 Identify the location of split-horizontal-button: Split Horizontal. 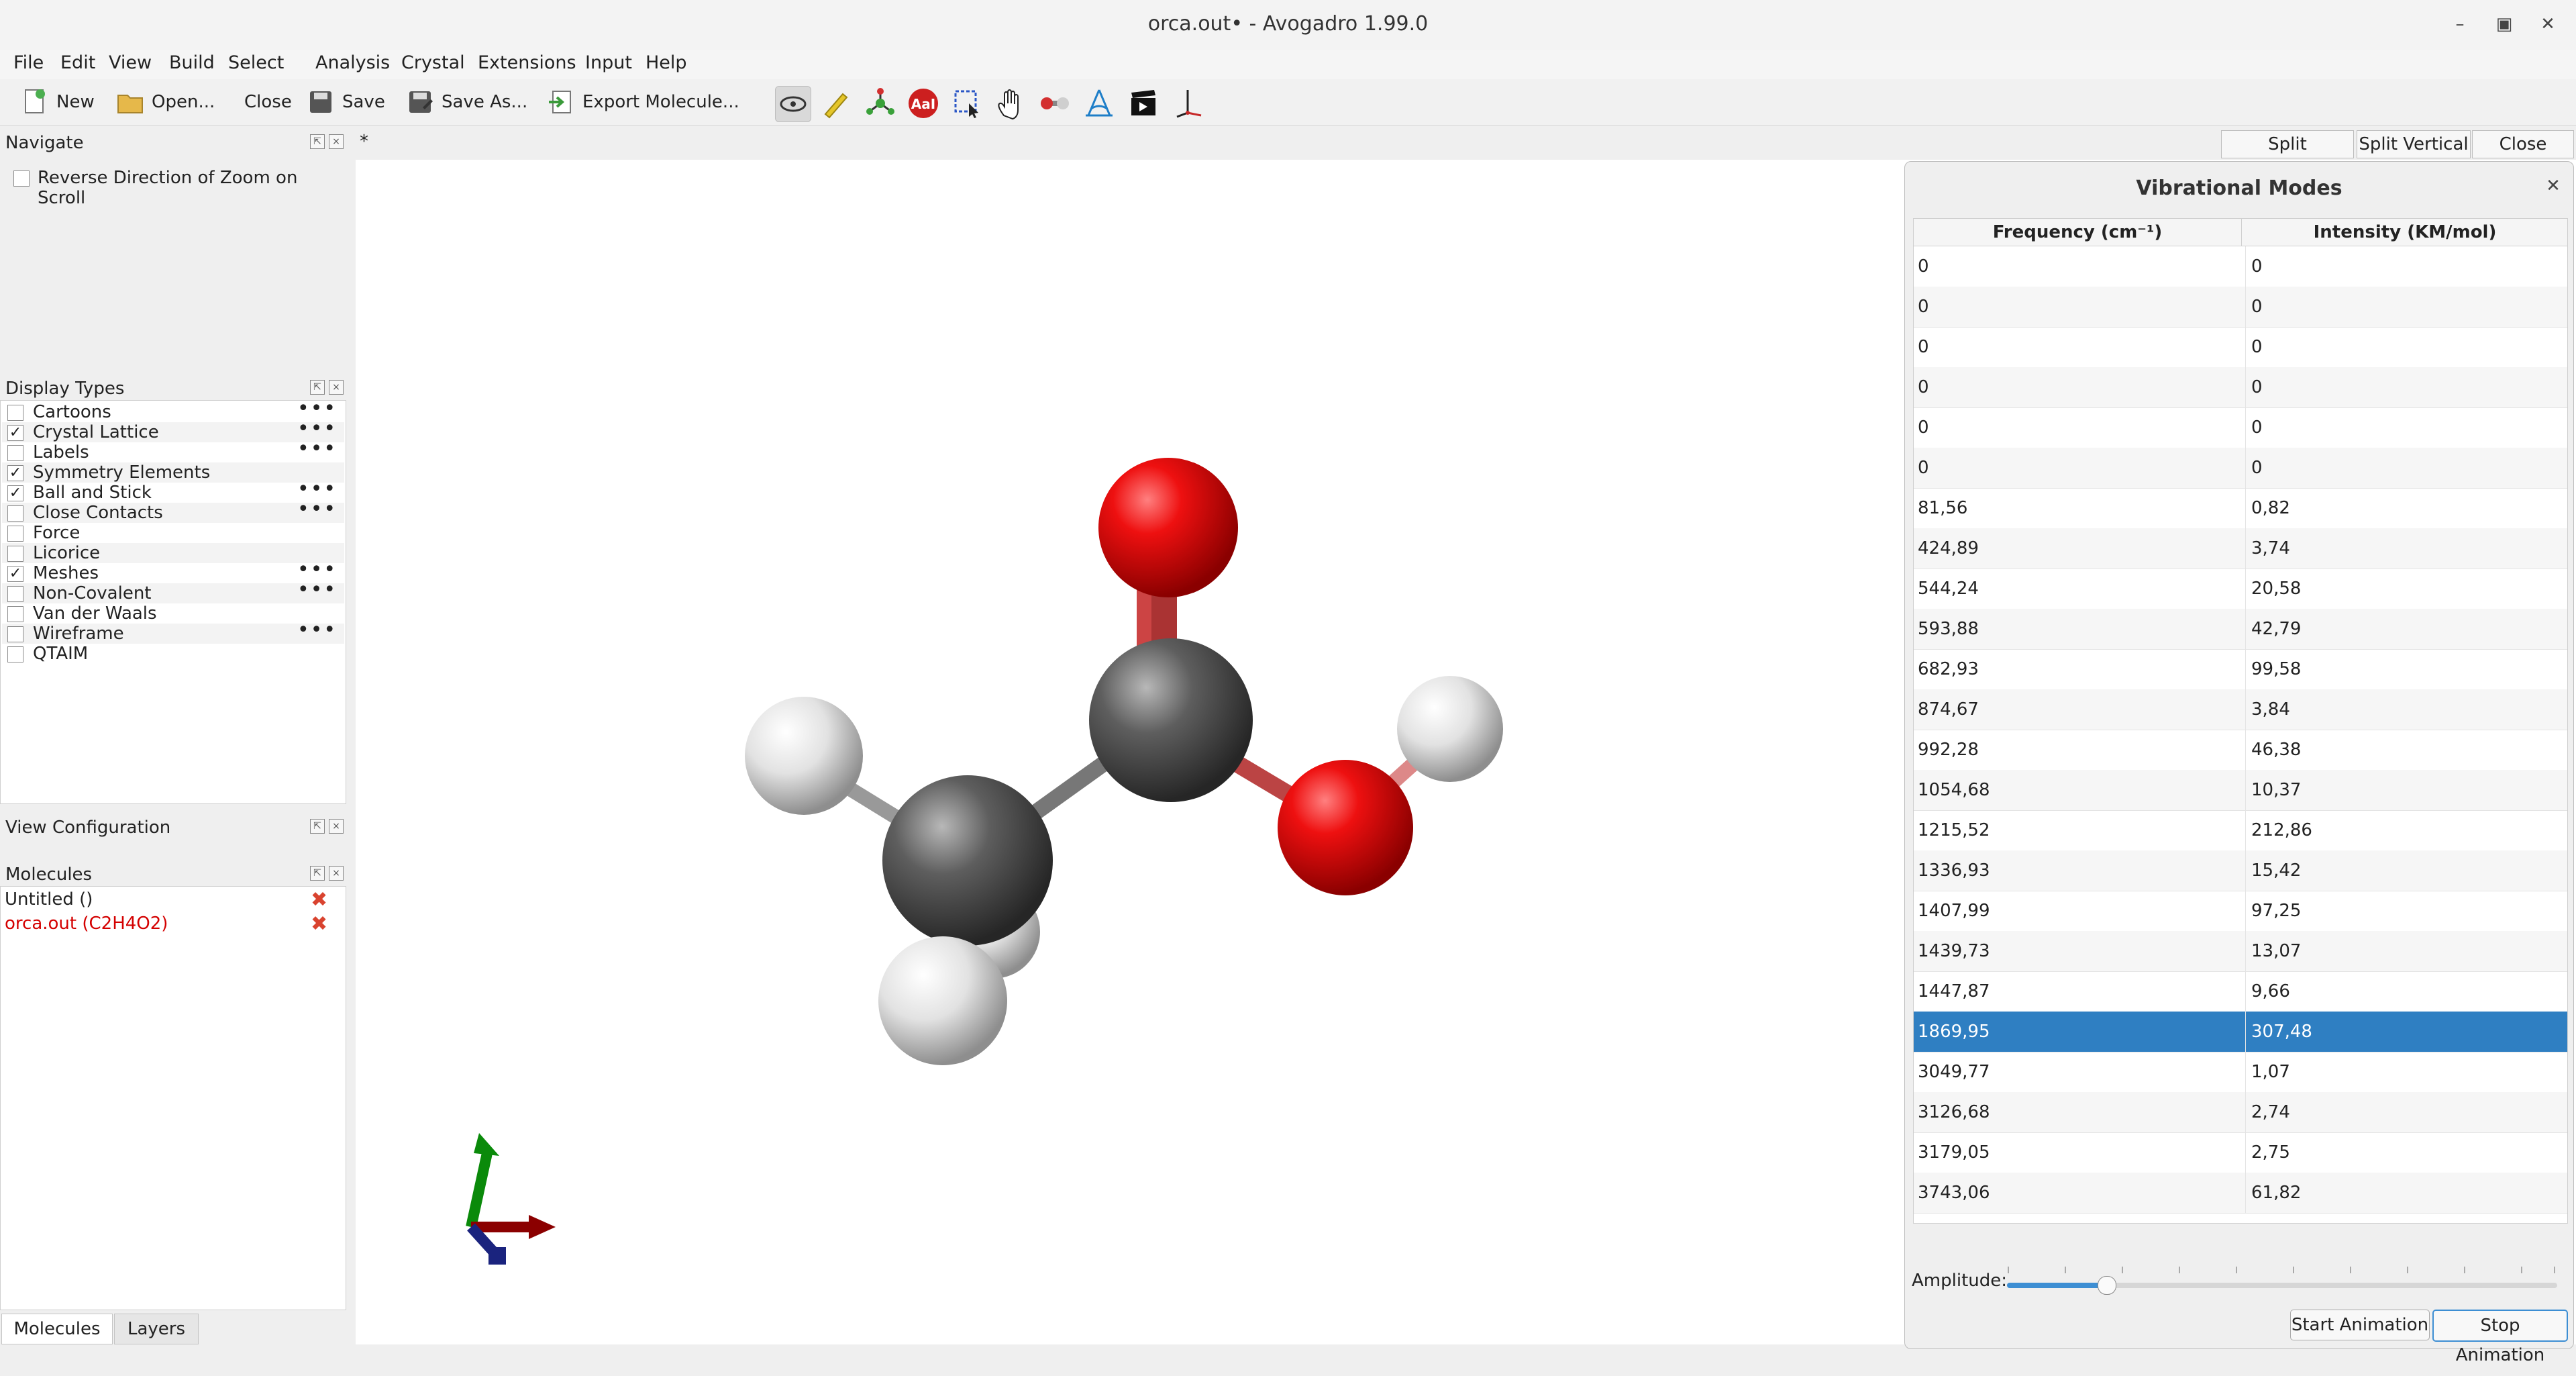
(2287, 156).